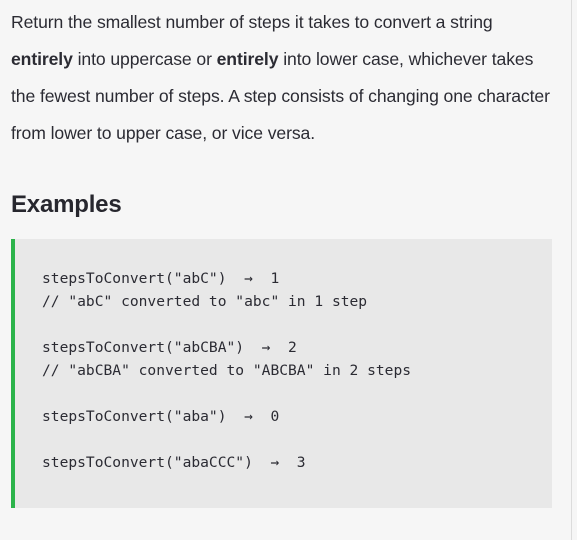 The width and height of the screenshot is (577, 540). What do you see at coordinates (247, 59) in the screenshot?
I see `description-emphasis-entirely-2: entirely` at bounding box center [247, 59].